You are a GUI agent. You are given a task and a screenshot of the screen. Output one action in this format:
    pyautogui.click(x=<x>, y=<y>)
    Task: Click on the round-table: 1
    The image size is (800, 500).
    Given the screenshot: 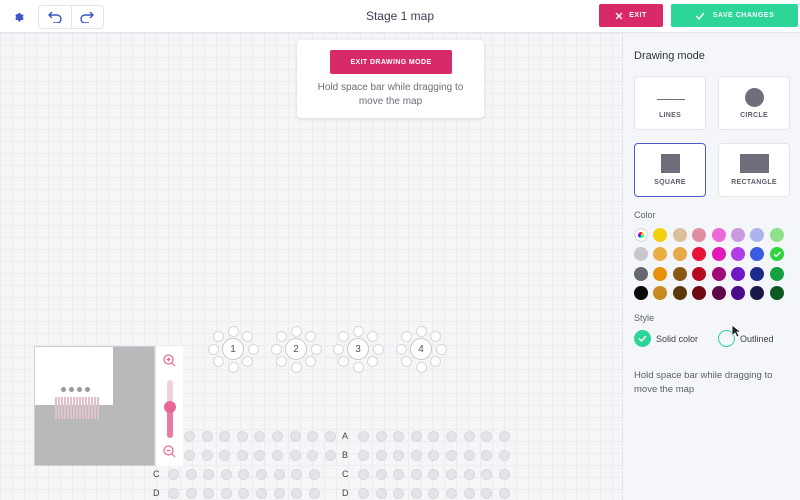 What is the action you would take?
    pyautogui.click(x=233, y=349)
    